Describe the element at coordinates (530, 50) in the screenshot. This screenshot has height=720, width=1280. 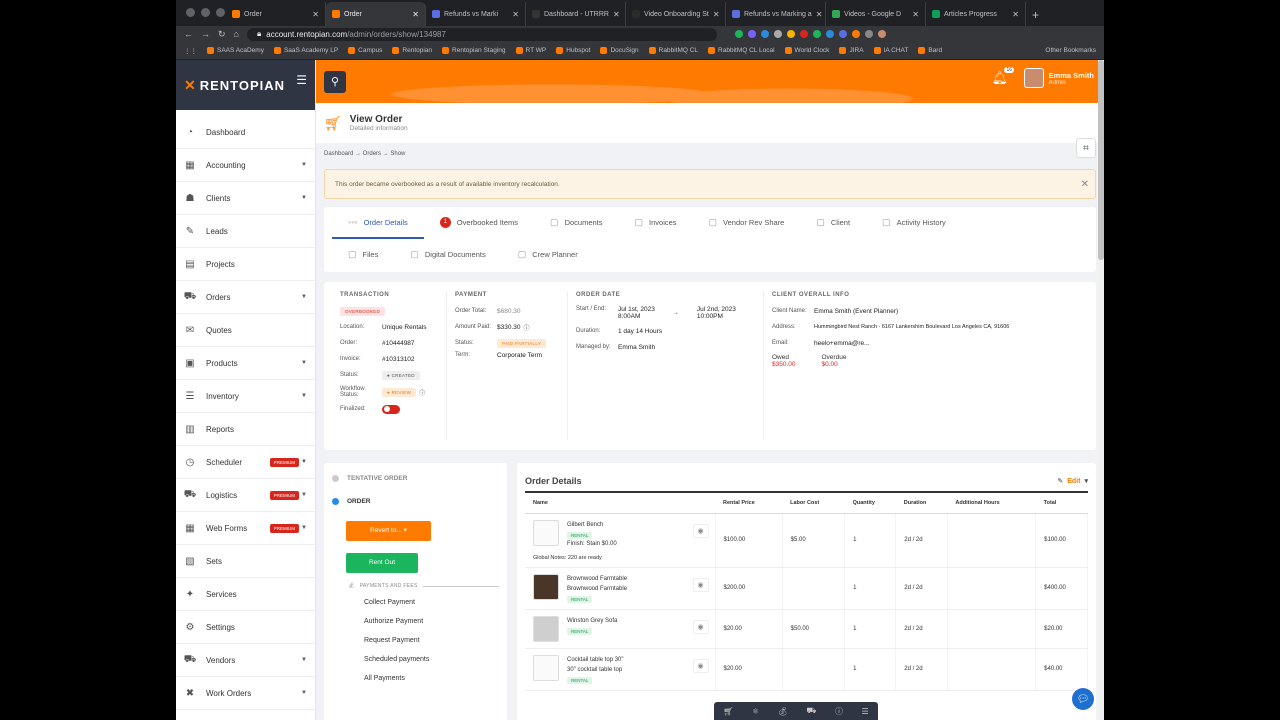
I see `bookmark-item: RT WP` at that location.